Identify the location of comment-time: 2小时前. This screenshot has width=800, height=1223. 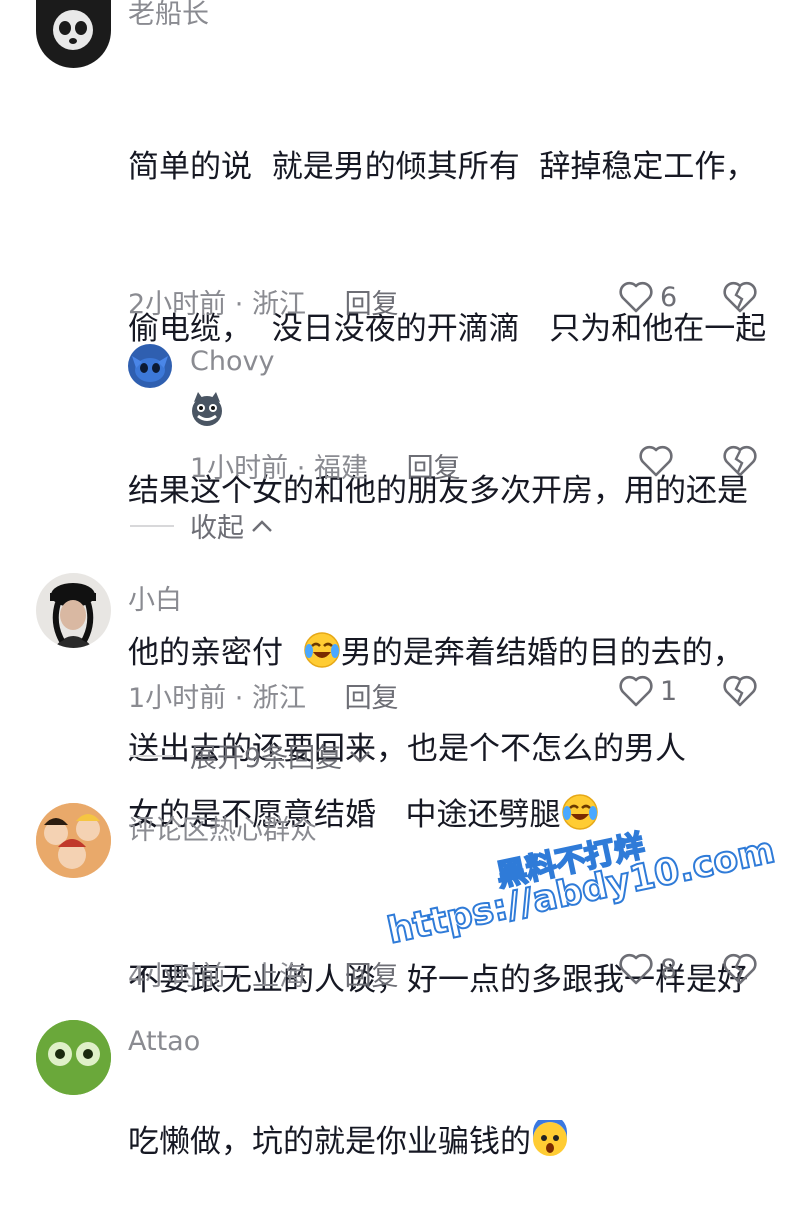
(177, 304).